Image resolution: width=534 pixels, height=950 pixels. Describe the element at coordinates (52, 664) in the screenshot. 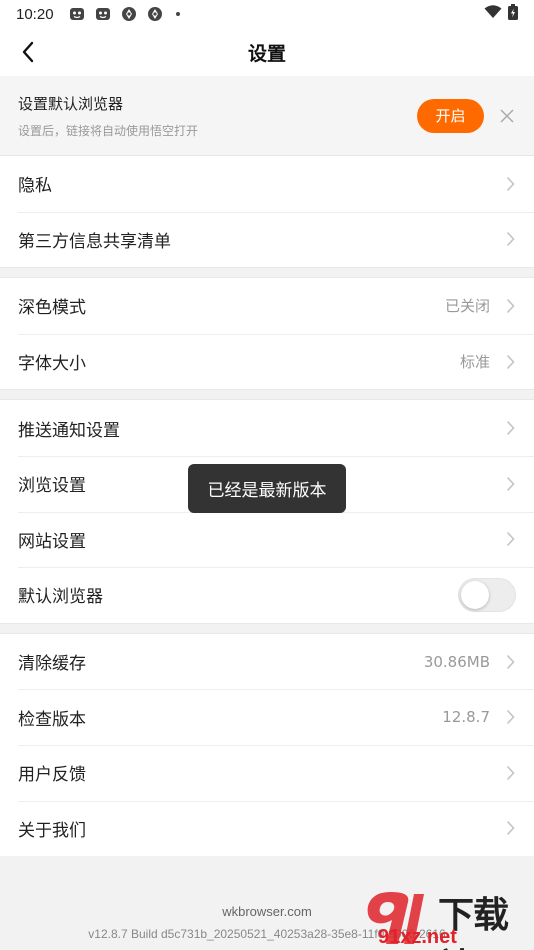

I see `row-label: 清除缓存` at that location.